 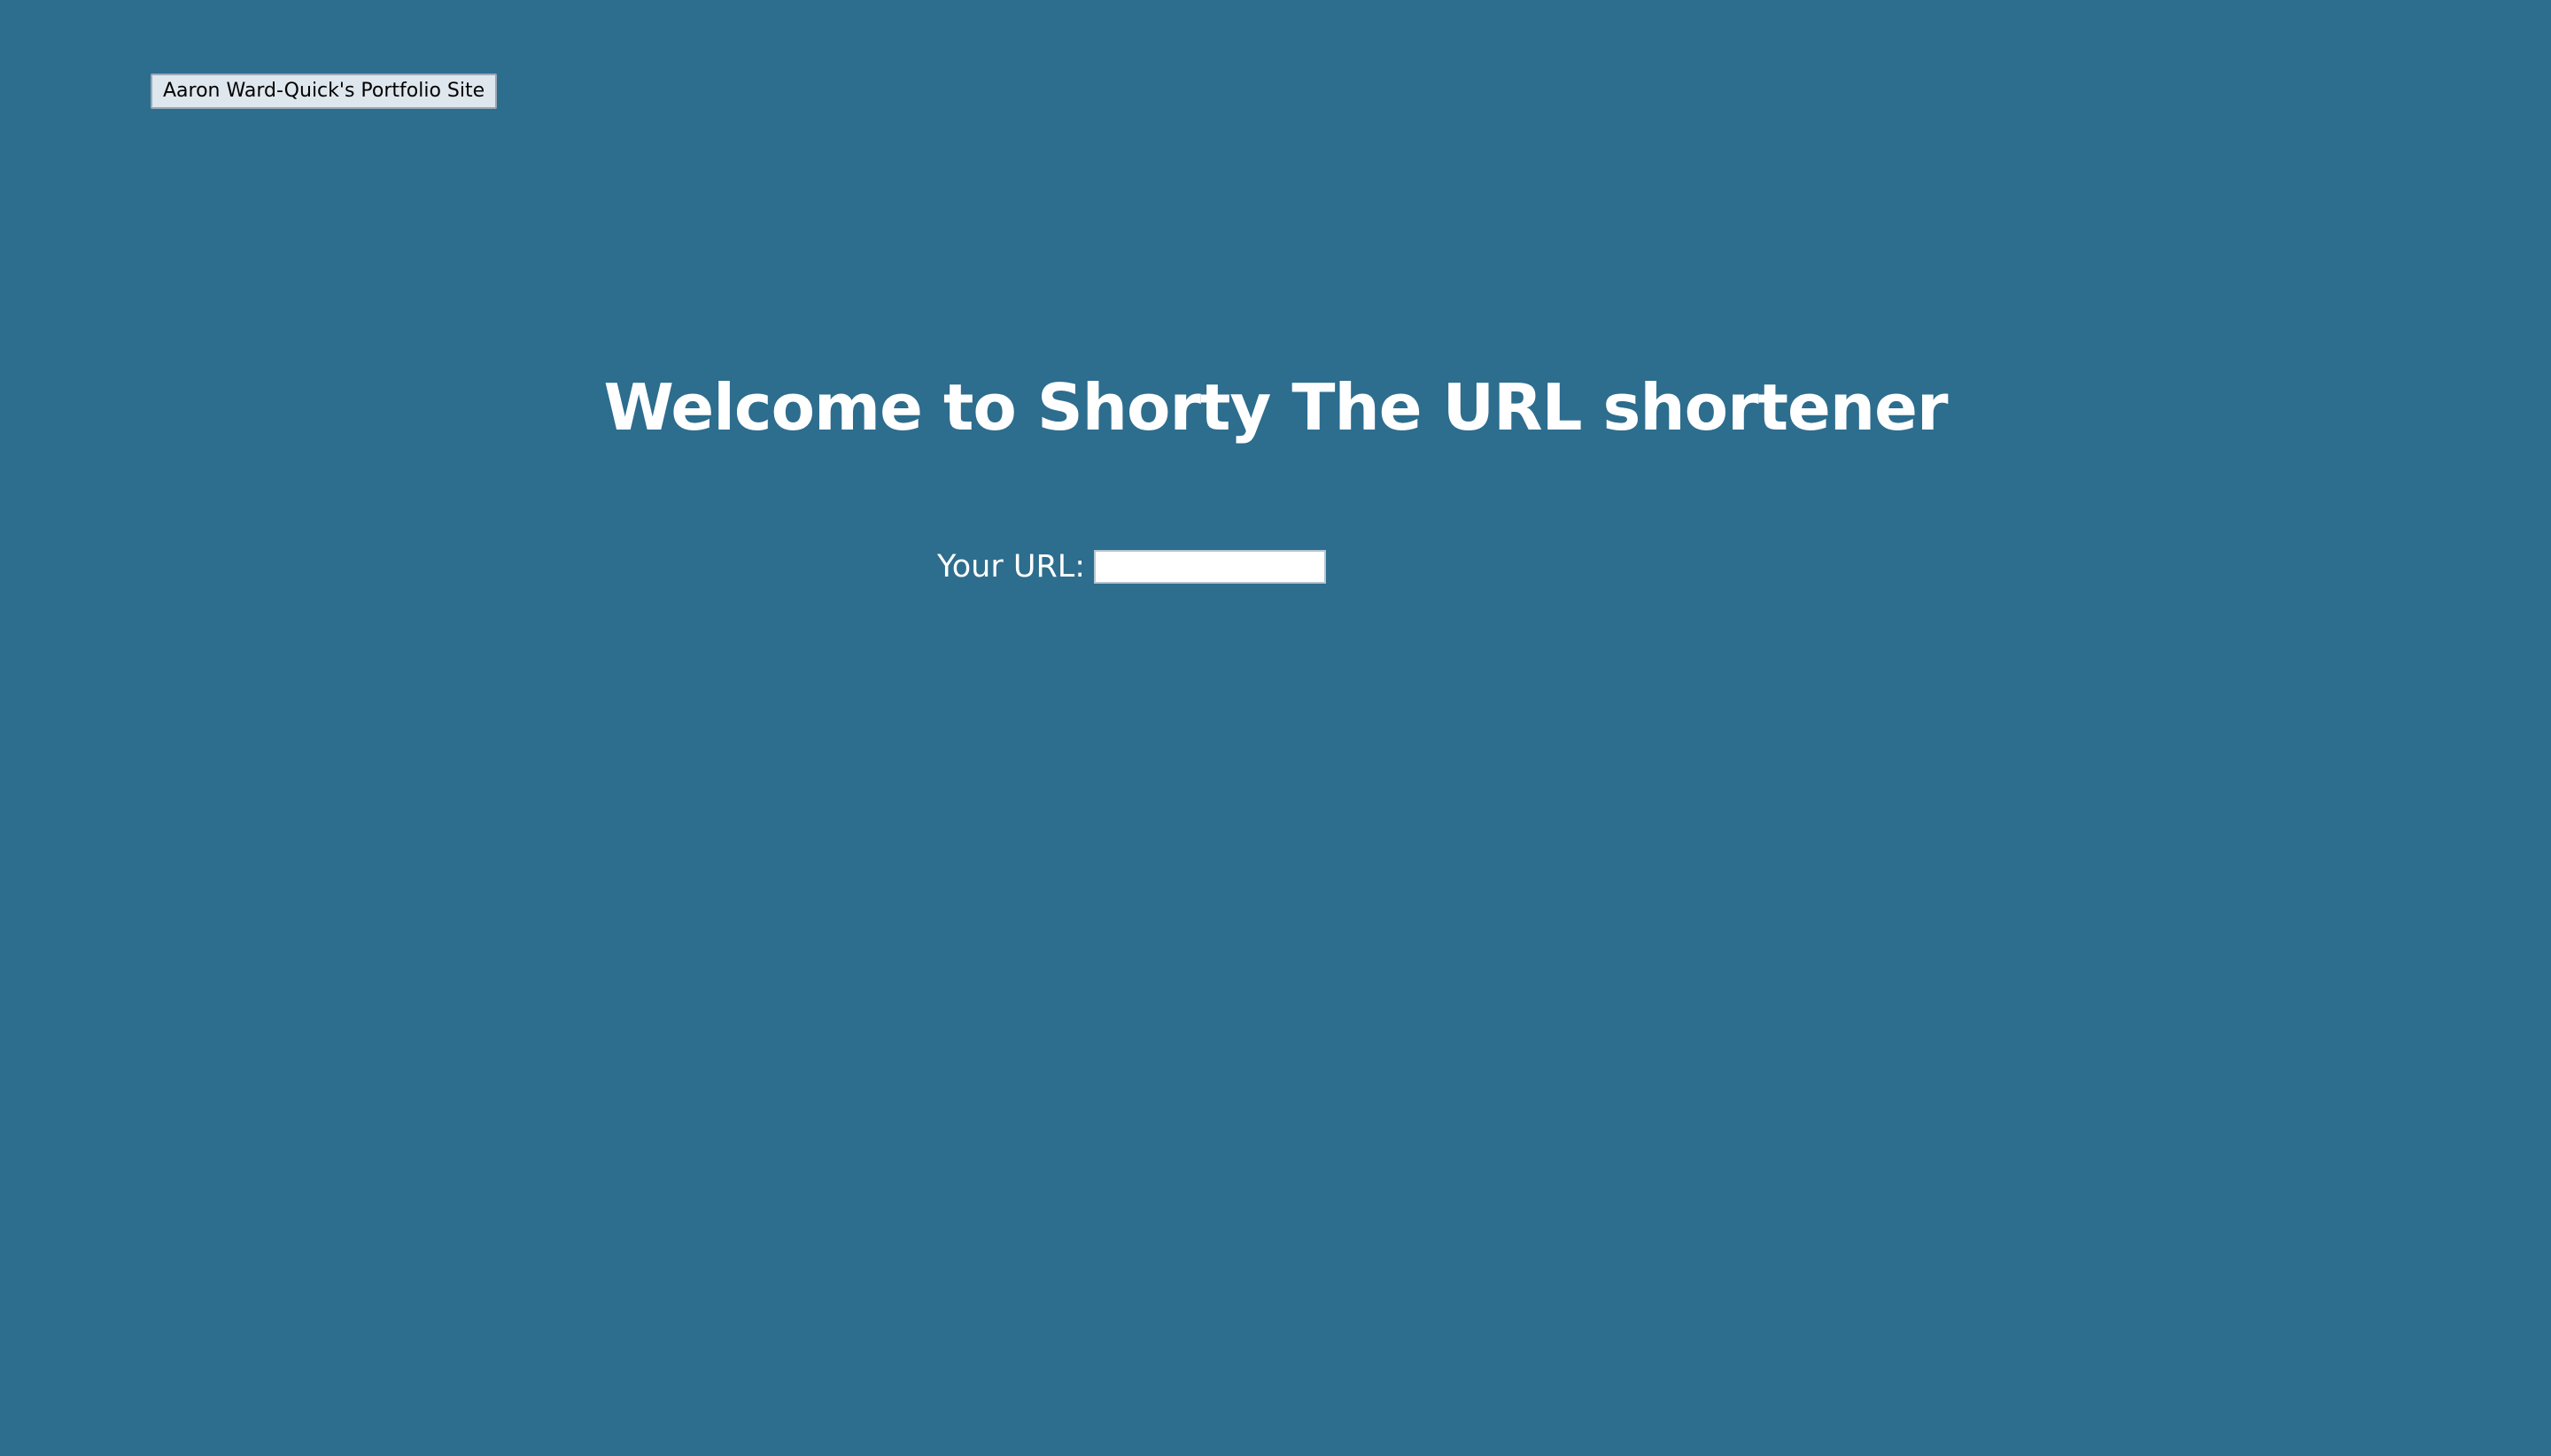 What do you see at coordinates (1210, 567) in the screenshot?
I see `url-input` at bounding box center [1210, 567].